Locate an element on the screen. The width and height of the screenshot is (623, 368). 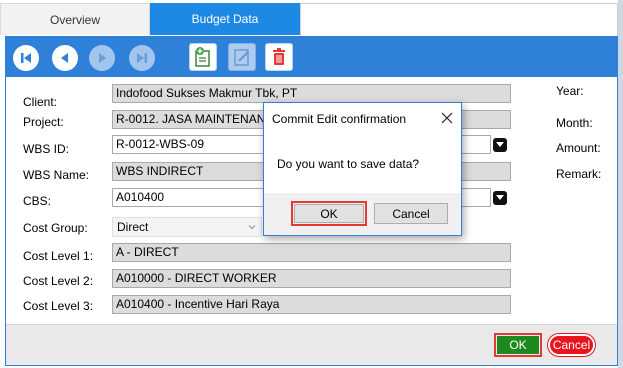
cost-level3-label: Cost Level 3: is located at coordinates (58, 306).